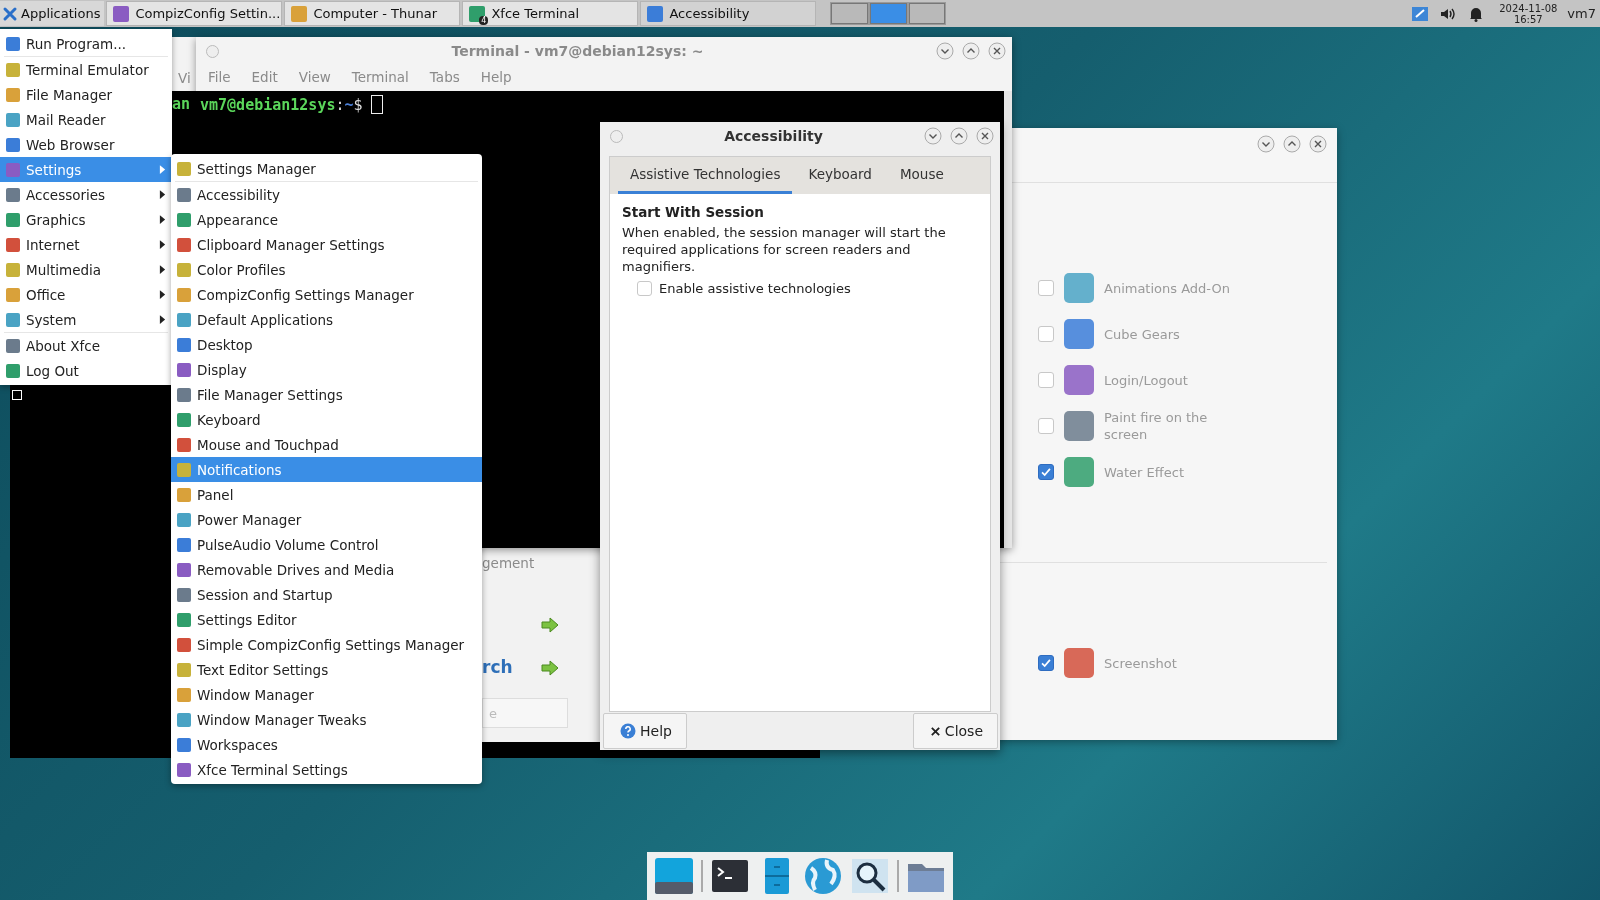  I want to click on desktop-icon, so click(674, 876).